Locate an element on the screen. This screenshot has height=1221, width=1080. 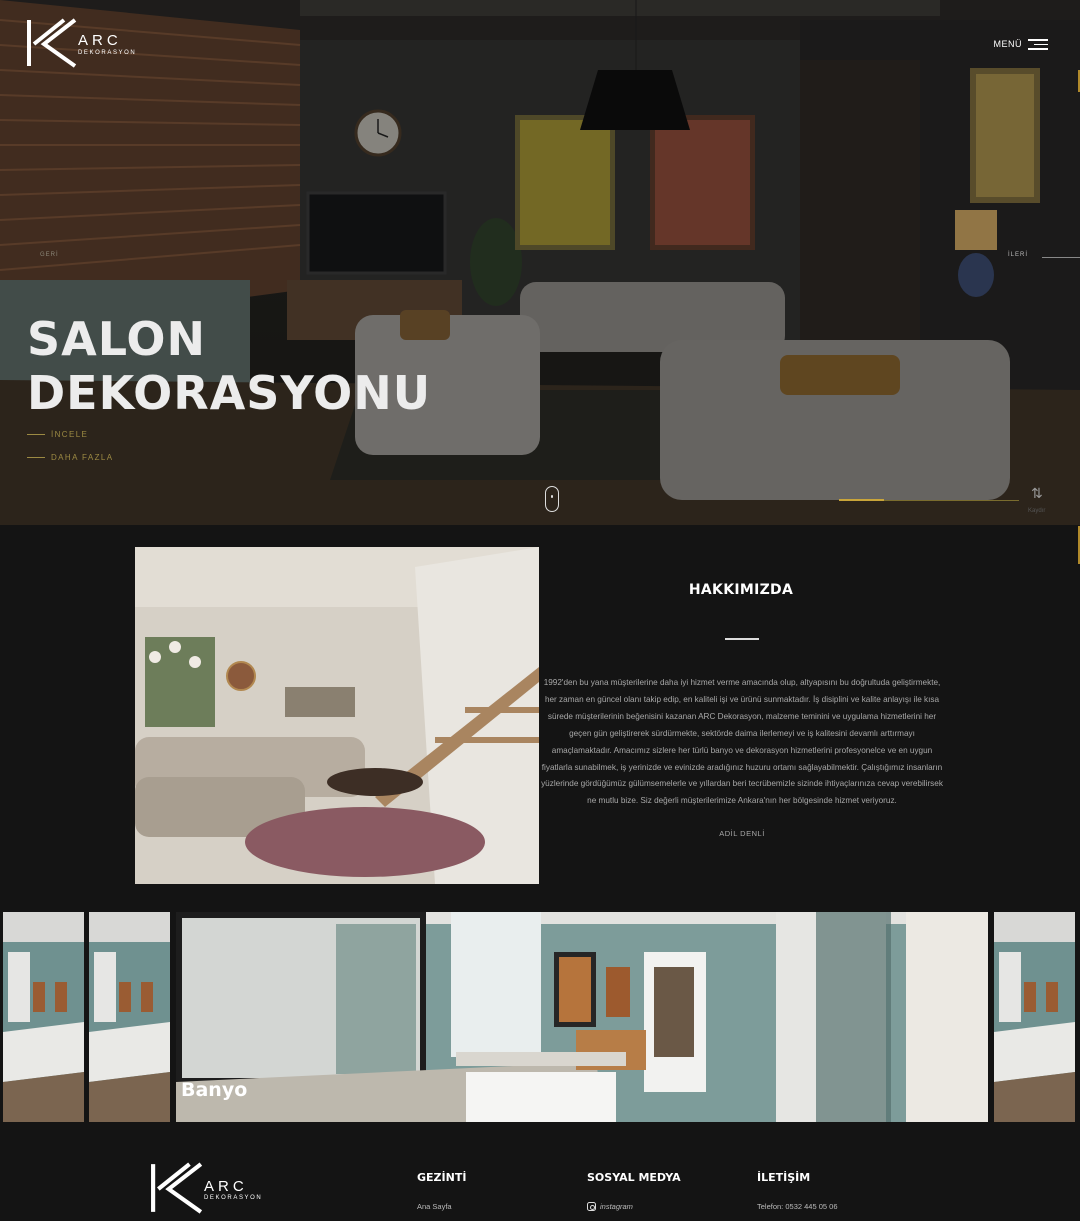
inspect-link: İNCELE is located at coordinates (57, 434).